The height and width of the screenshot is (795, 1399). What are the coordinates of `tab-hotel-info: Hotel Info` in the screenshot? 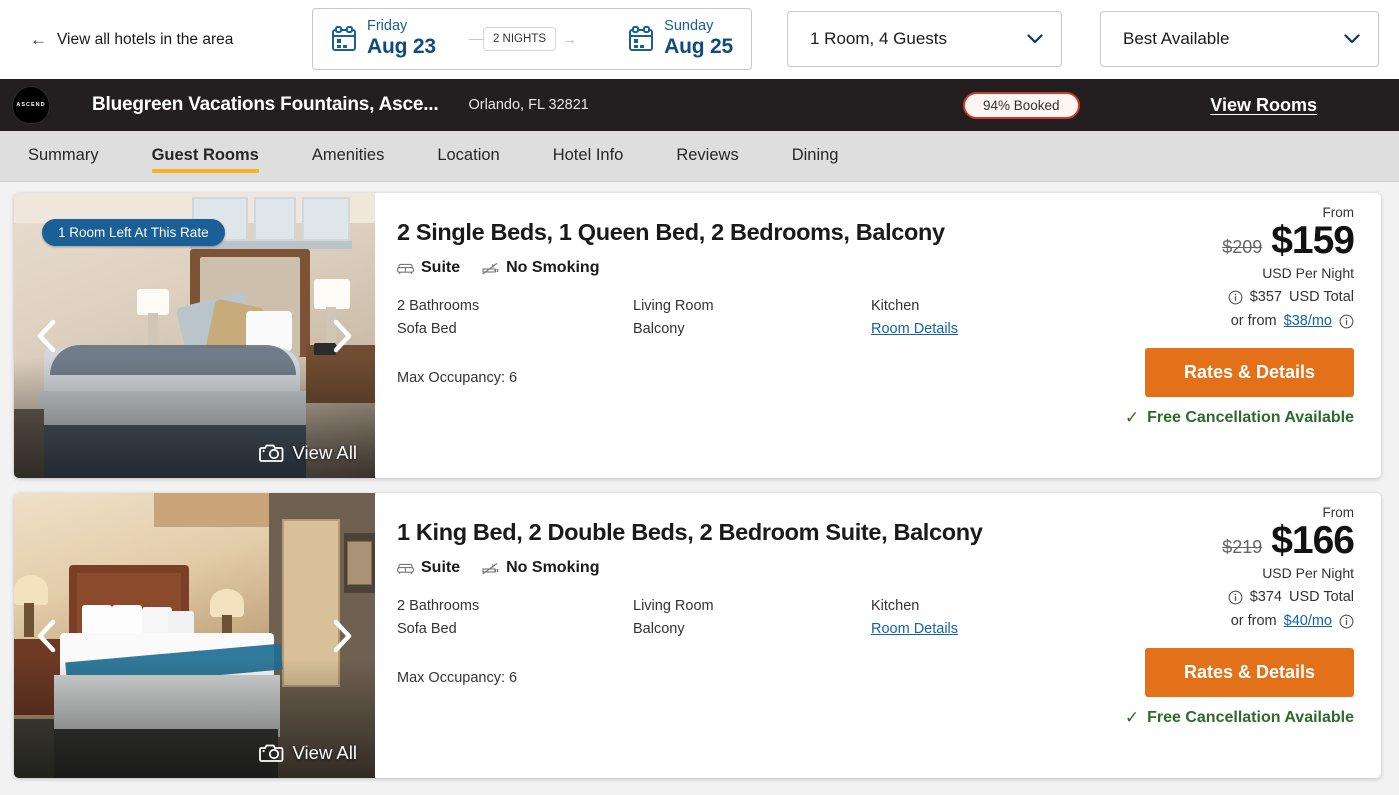 It's located at (588, 156).